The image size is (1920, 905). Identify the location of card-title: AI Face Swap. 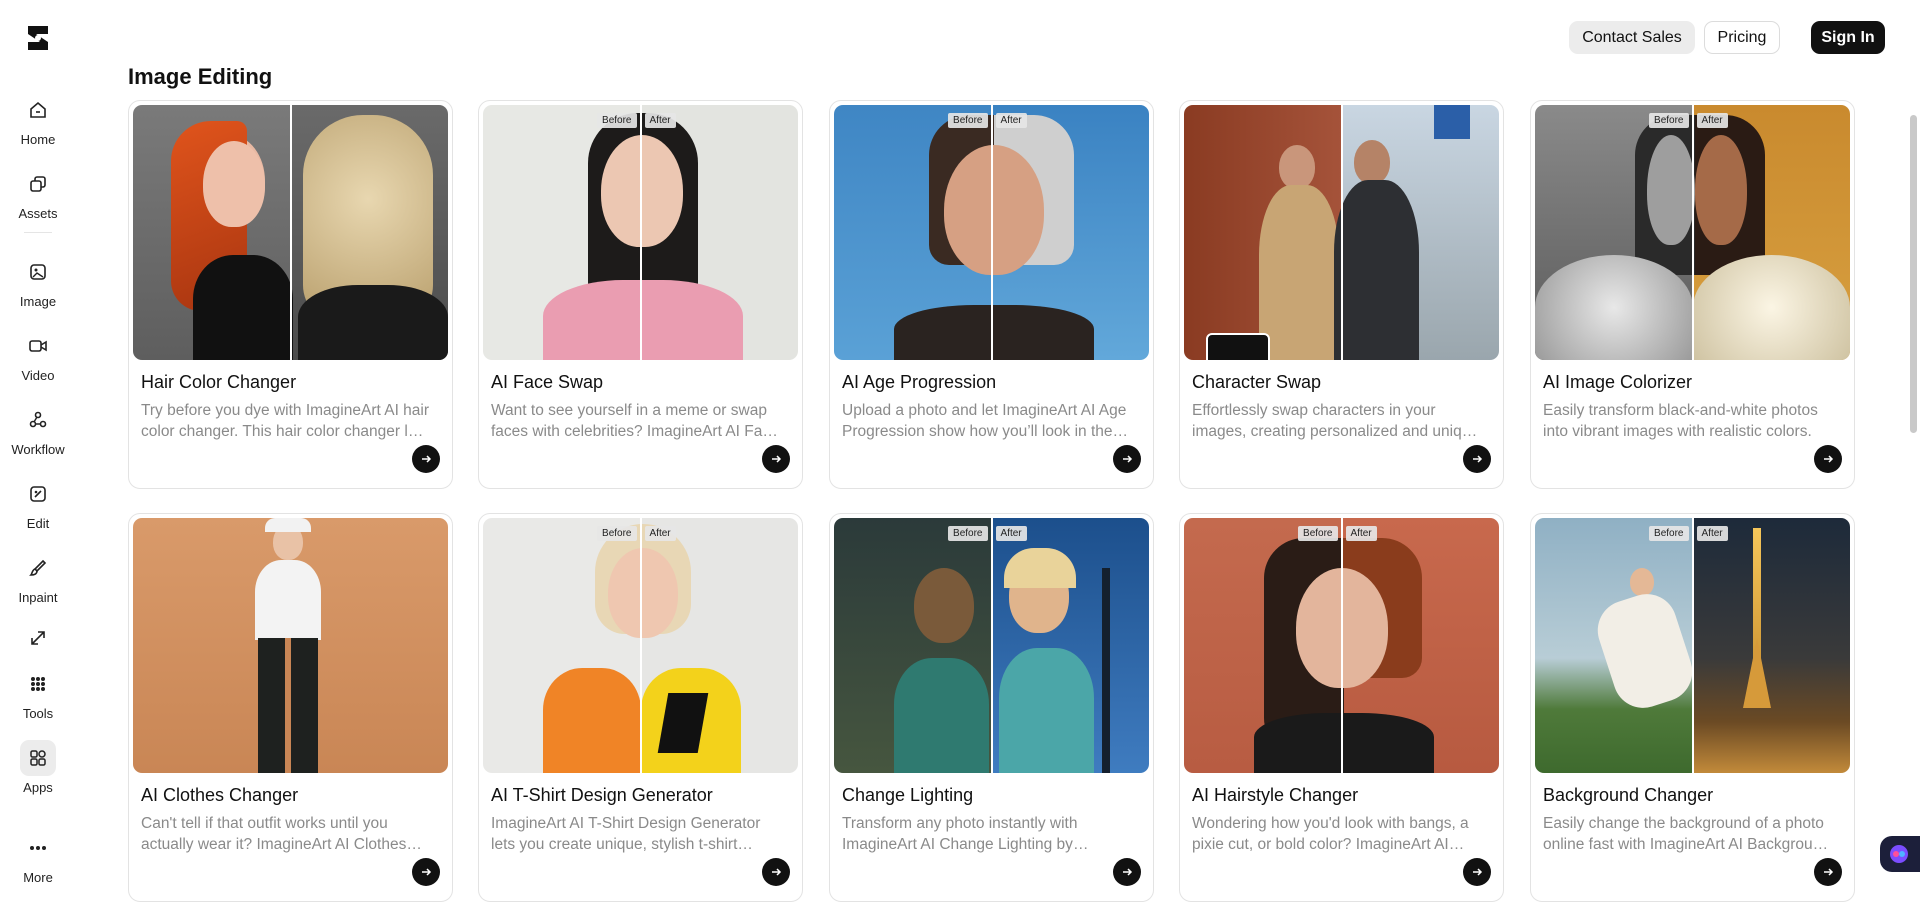
(547, 382).